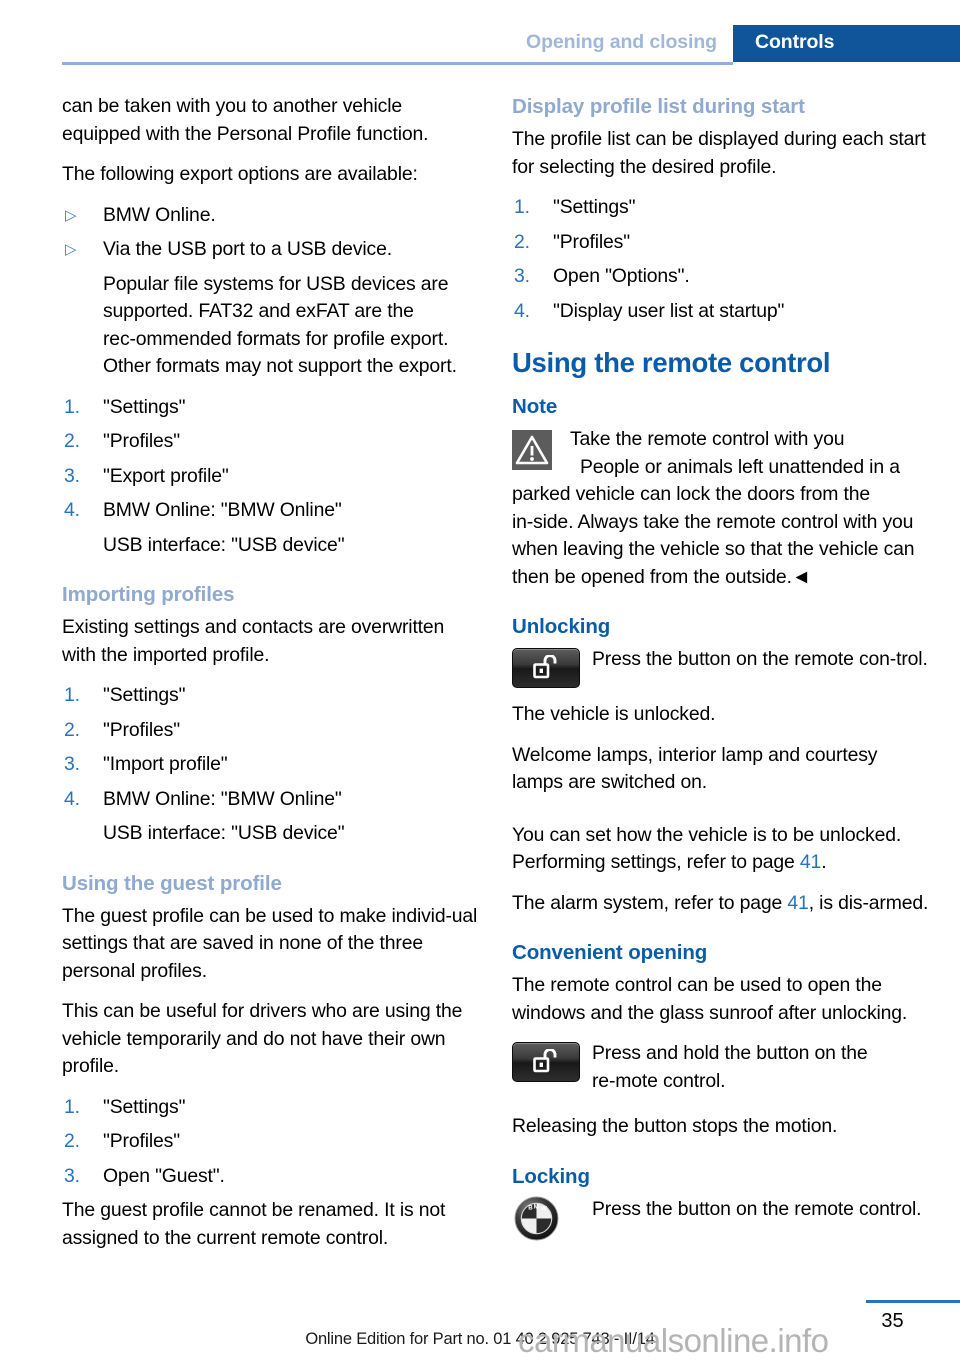 This screenshot has width=960, height=1362. I want to click on page-title: Using the remote control, so click(671, 362).